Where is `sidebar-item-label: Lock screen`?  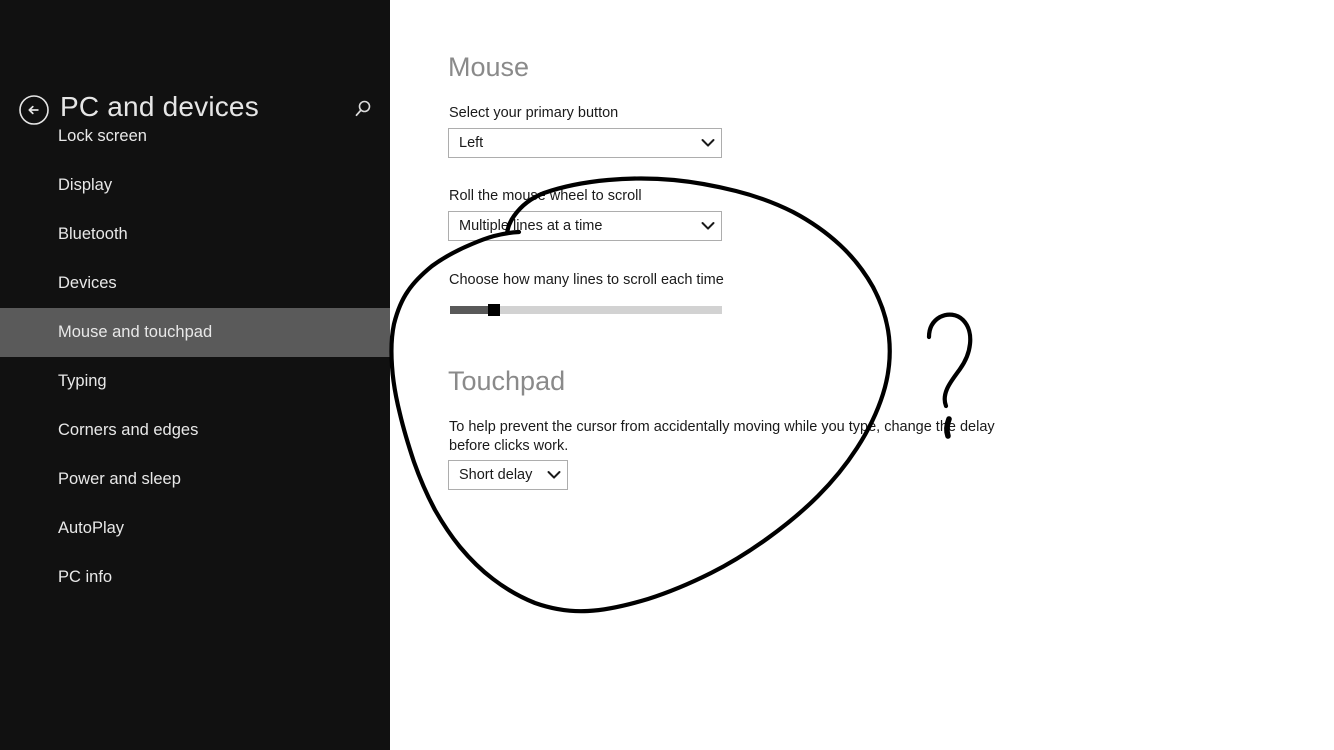 sidebar-item-label: Lock screen is located at coordinates (102, 136).